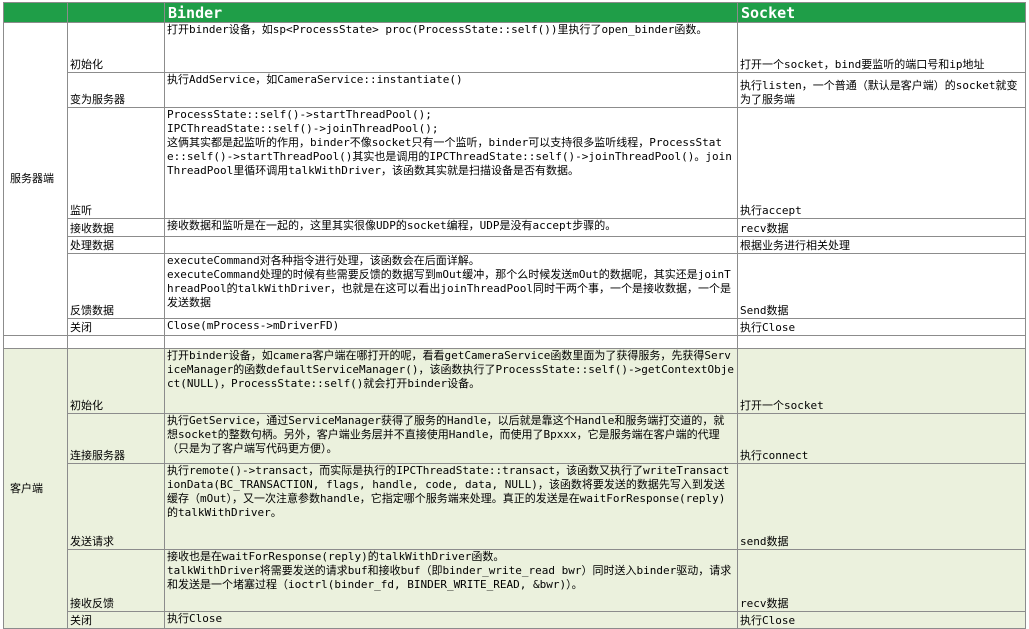 This screenshot has width=1029, height=629. What do you see at coordinates (35, 488) in the screenshot?
I see `client-section-label: 客户端` at bounding box center [35, 488].